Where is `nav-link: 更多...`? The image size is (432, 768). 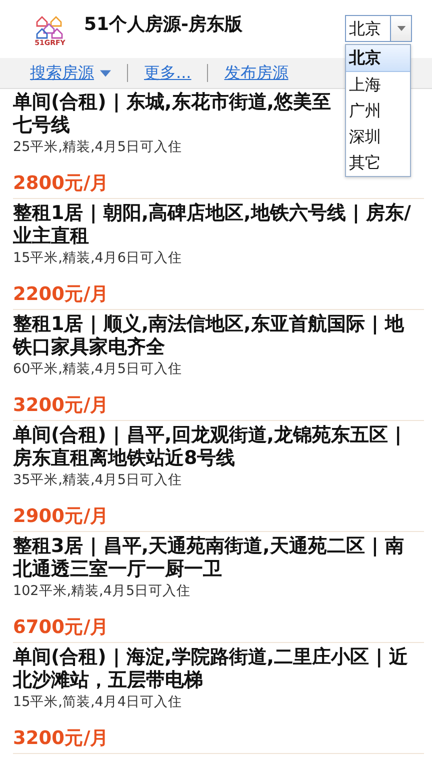
nav-link: 更多... is located at coordinates (168, 73).